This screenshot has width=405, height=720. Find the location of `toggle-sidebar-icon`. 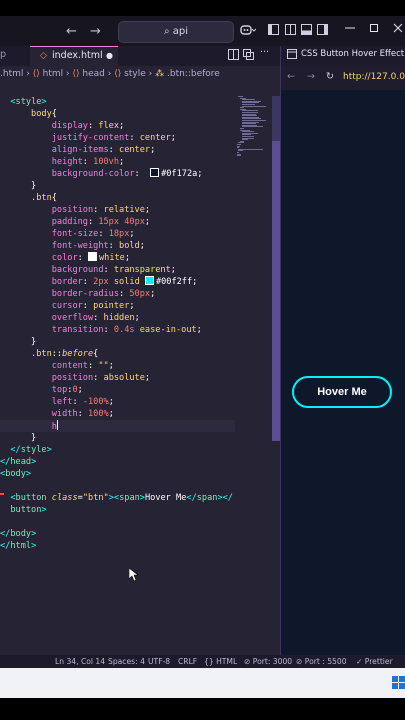

toggle-sidebar-icon is located at coordinates (273, 31).